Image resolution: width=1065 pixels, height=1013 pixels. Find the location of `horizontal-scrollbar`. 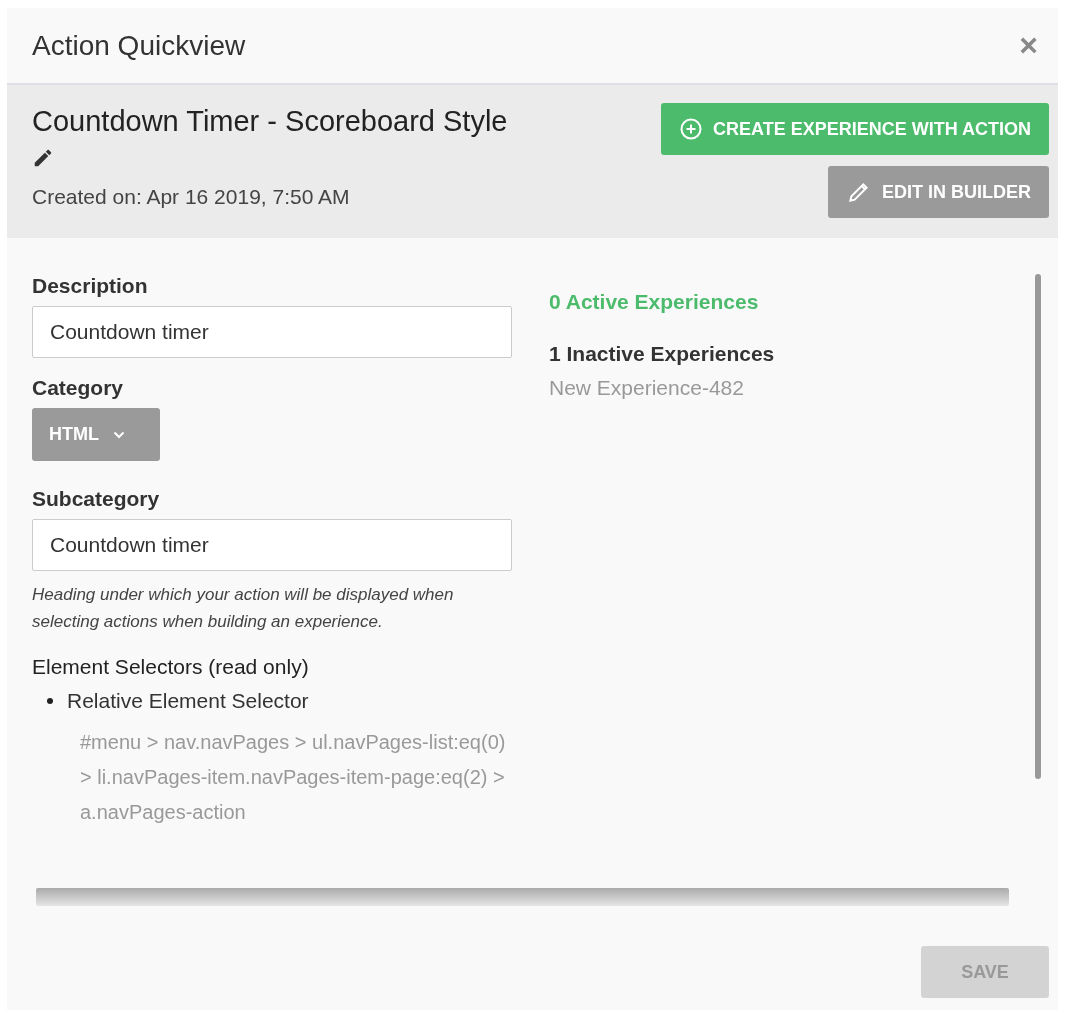

horizontal-scrollbar is located at coordinates (522, 897).